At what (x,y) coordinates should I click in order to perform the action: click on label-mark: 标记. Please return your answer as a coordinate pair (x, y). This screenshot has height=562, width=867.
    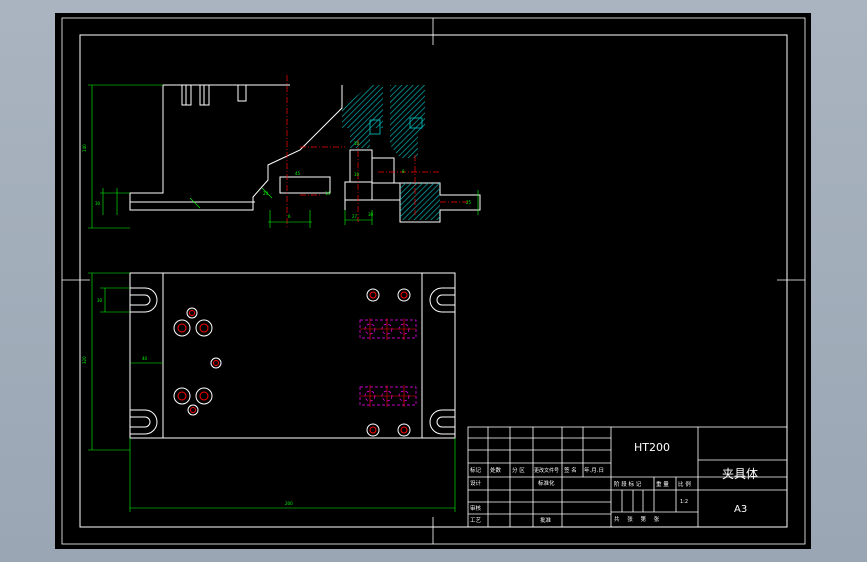
    Looking at the image, I should click on (476, 470).